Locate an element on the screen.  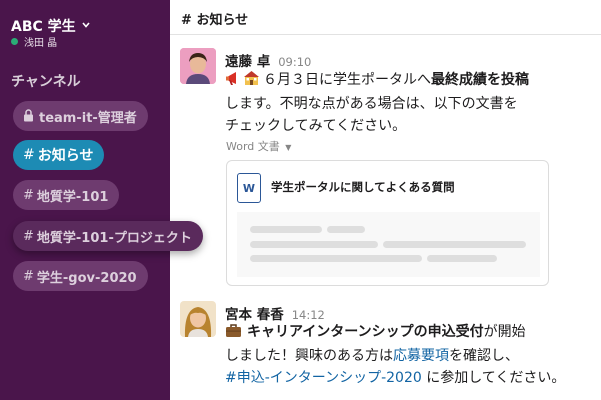
requirements-link: 応募要項 is located at coordinates (421, 356).